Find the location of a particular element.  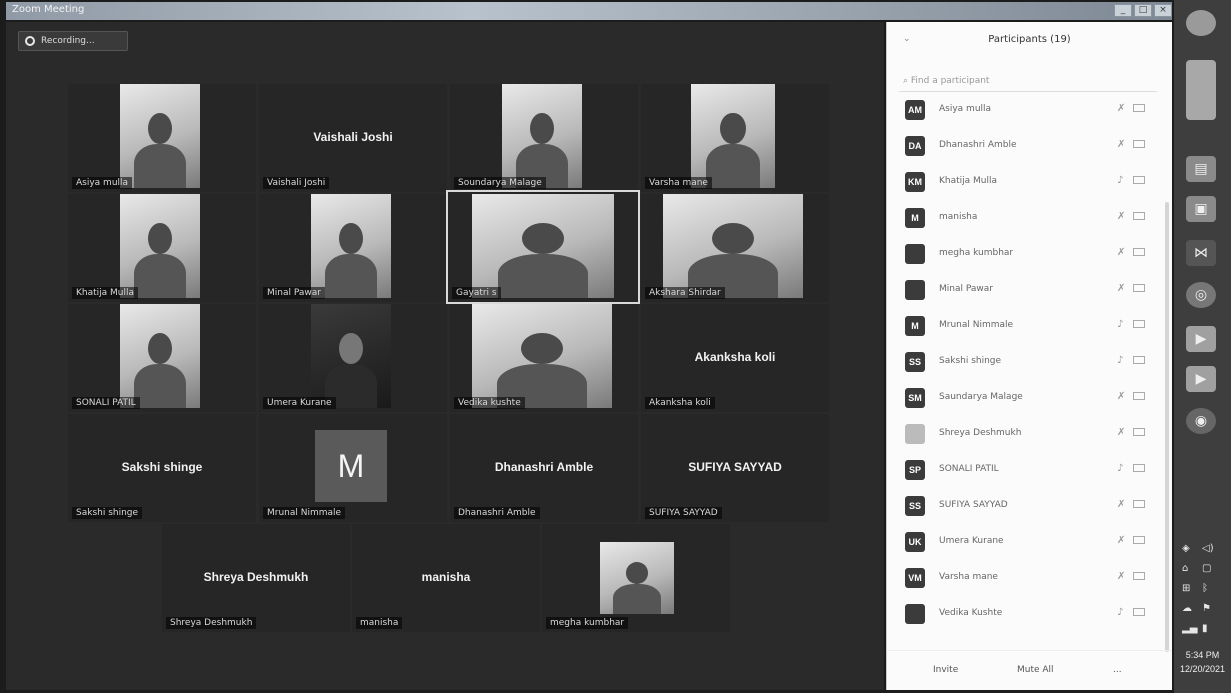

video-tile: Akshara Shirdar is located at coordinates (735, 248).